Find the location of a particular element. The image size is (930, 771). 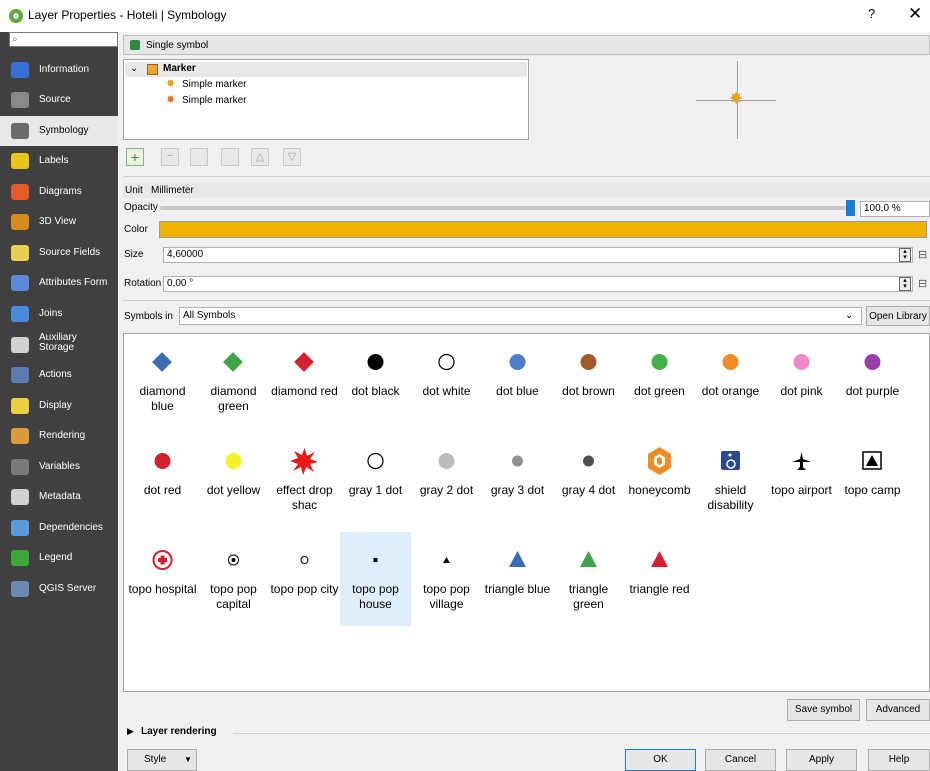

advanced-button: Advanced is located at coordinates (898, 710).